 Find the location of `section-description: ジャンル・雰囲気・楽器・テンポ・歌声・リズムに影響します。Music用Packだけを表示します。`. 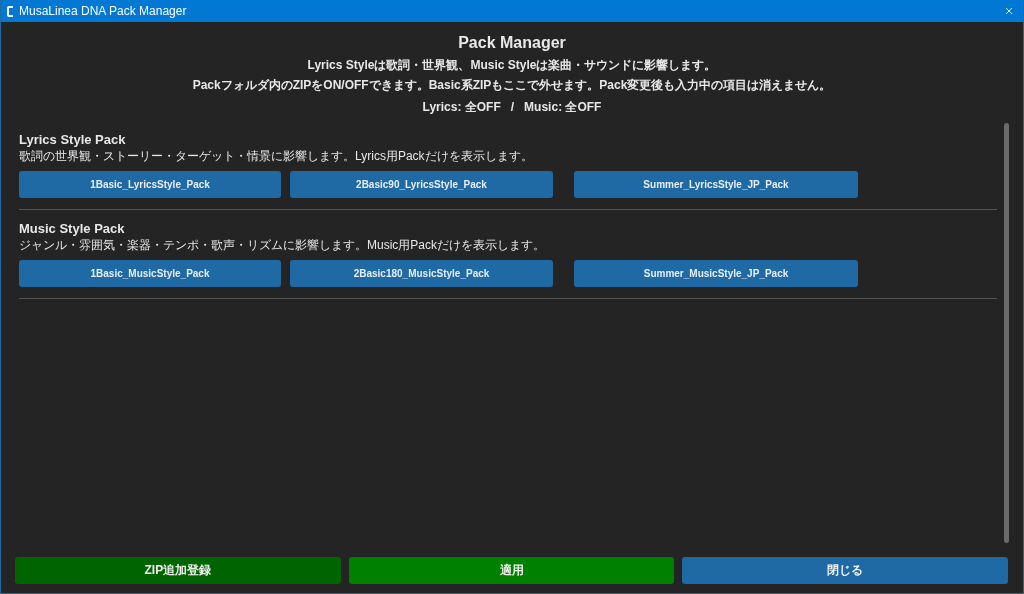

section-description: ジャンル・雰囲気・楽器・テンポ・歌声・リズムに影響します。Music用Packだけを表示します。 is located at coordinates (282, 245).